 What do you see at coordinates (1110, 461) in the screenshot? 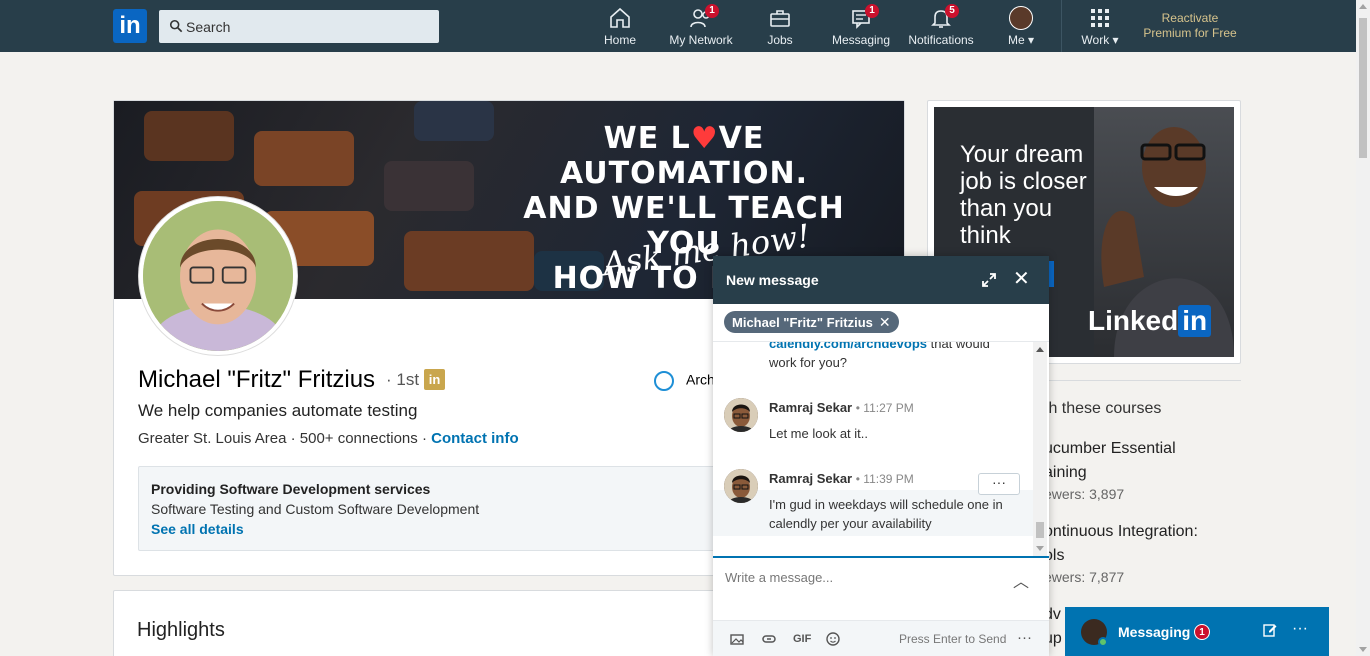
I see `course-title-1: ucumber Essential aining` at bounding box center [1110, 461].